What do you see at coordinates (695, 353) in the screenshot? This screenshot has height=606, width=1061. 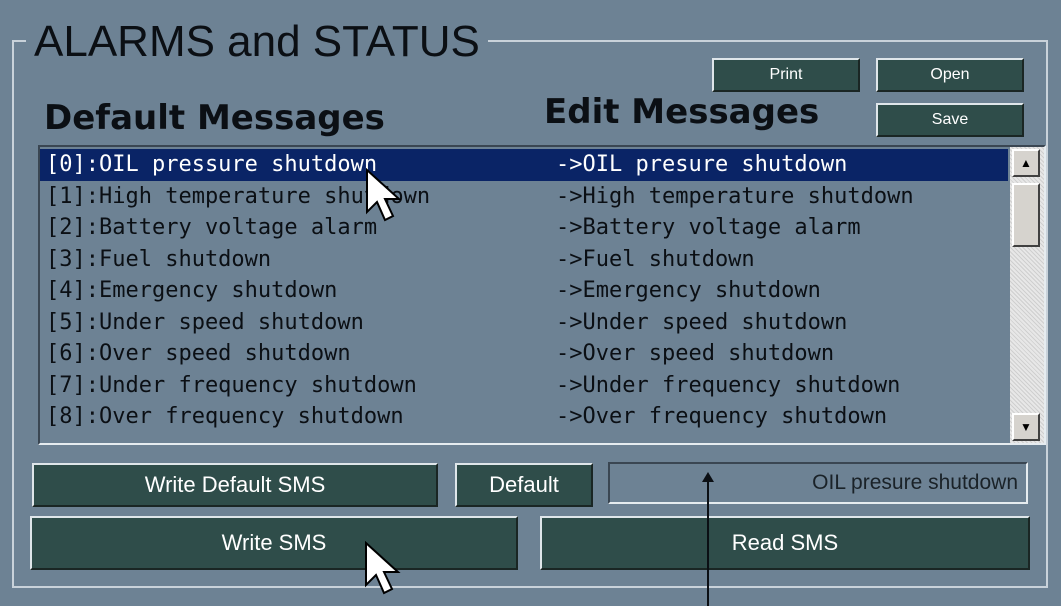 I see `edit-message-text: ->Over speed shutdown` at bounding box center [695, 353].